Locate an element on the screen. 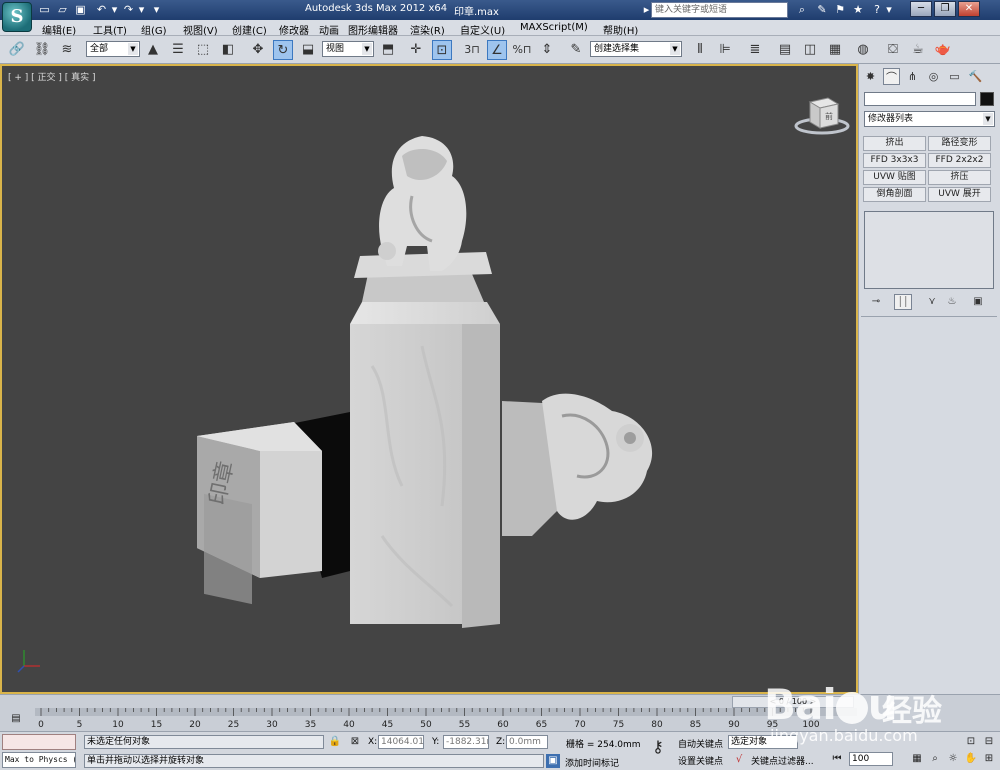 Image resolution: width=1000 pixels, height=770 pixels. key-icon: ⚷ is located at coordinates (658, 747).